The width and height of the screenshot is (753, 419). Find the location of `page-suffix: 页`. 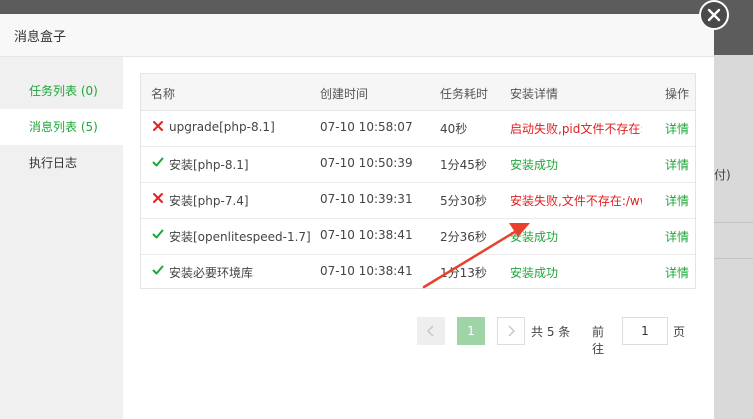

page-suffix: 页 is located at coordinates (679, 332).